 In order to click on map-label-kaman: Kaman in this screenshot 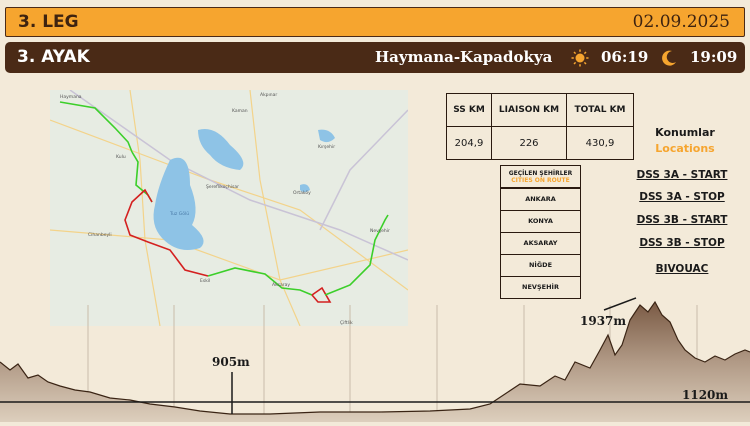, I will do `click(240, 111)`.